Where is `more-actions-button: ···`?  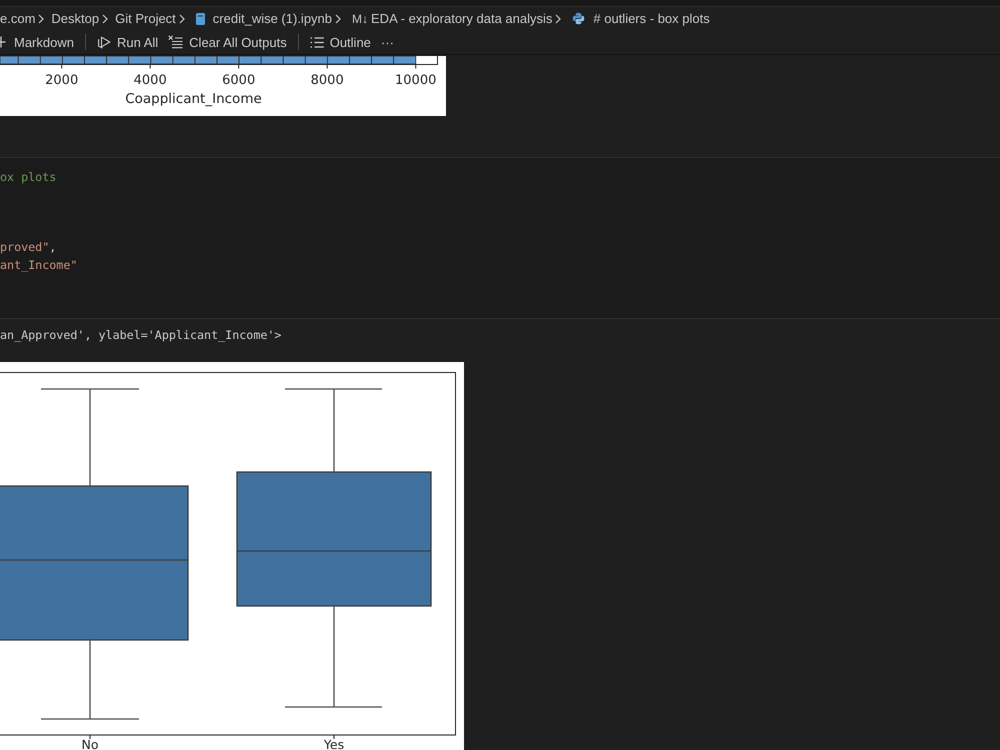 more-actions-button: ··· is located at coordinates (387, 42).